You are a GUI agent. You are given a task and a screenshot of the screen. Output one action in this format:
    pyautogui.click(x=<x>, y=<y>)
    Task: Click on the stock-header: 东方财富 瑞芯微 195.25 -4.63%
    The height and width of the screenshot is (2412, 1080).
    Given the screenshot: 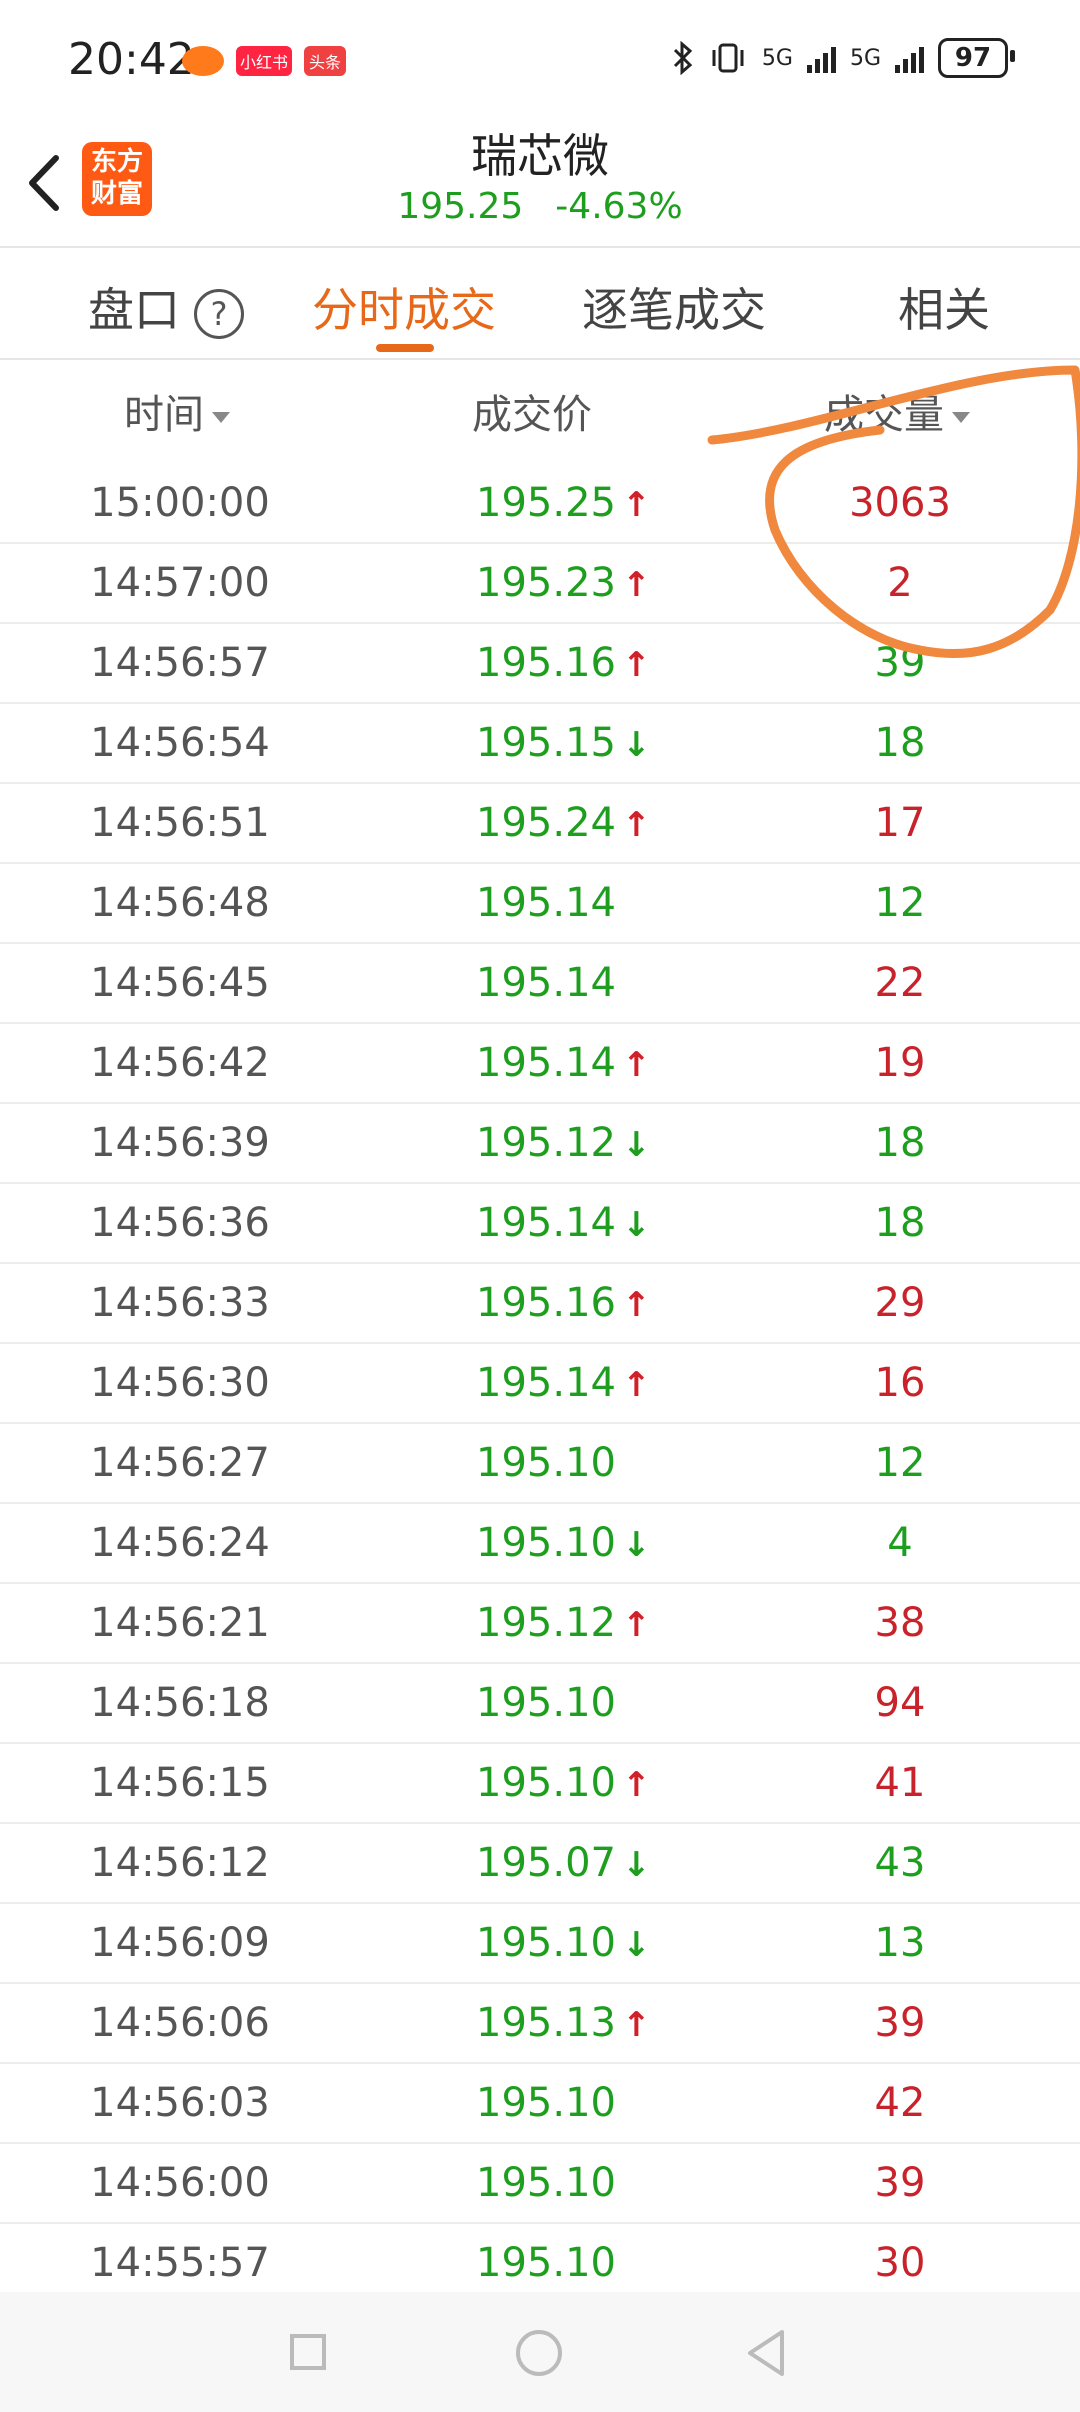 What is the action you would take?
    pyautogui.click(x=540, y=183)
    